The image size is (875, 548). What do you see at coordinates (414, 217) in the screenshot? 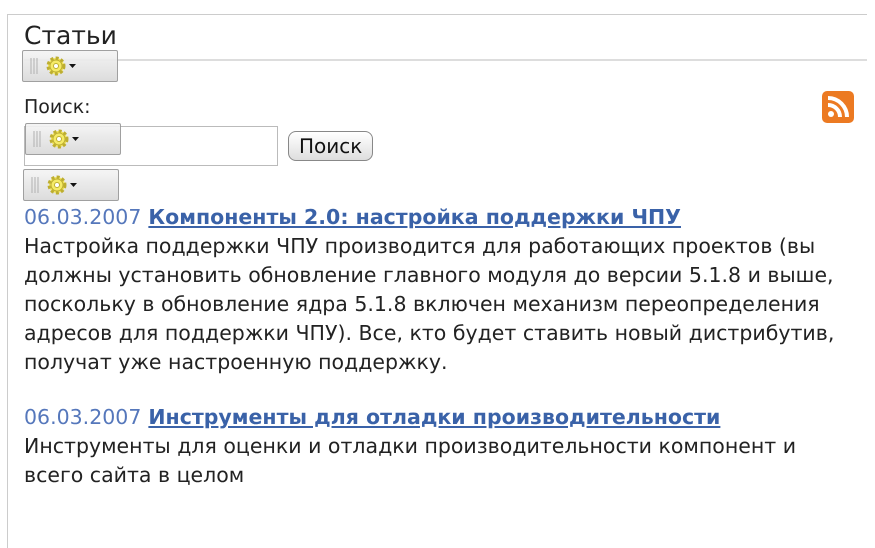
I see `article-link: Компоненты 2.0: настройка поддержки ЧПУ` at bounding box center [414, 217].